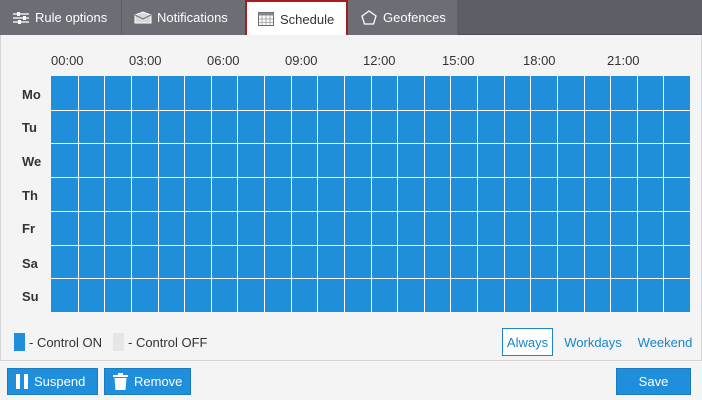  Describe the element at coordinates (623, 60) in the screenshot. I see `hour-label: 21:00` at that location.